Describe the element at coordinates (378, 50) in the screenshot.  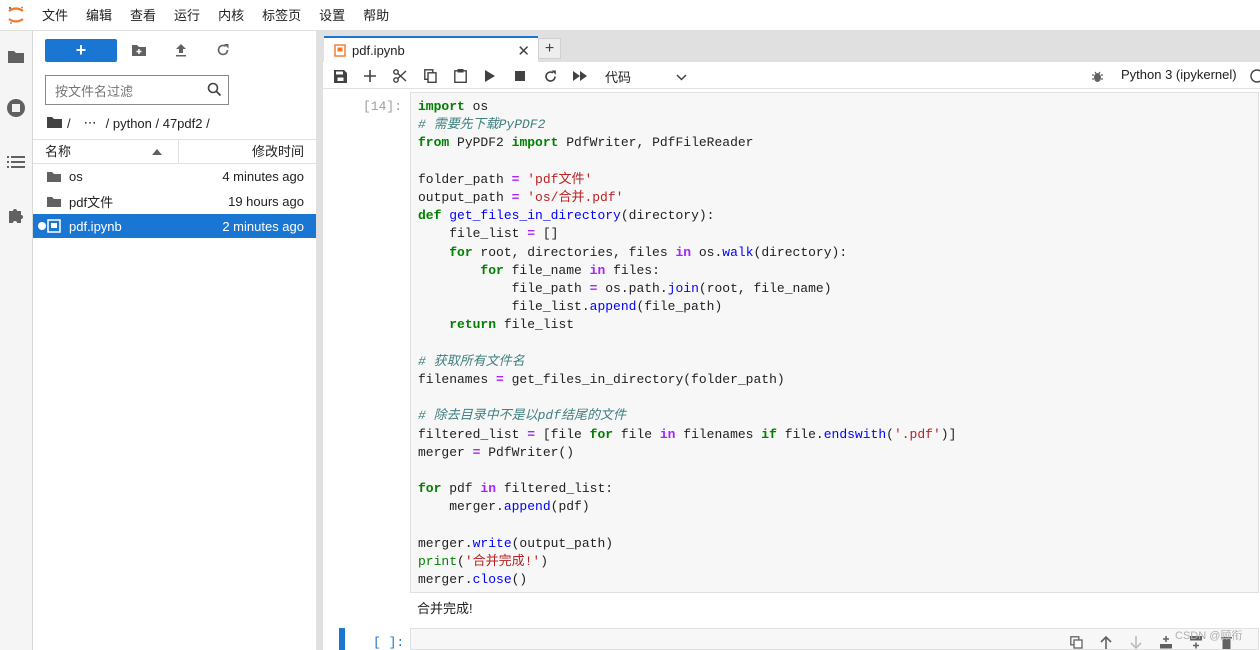
I see `tab-title: pdf.ipynb` at that location.